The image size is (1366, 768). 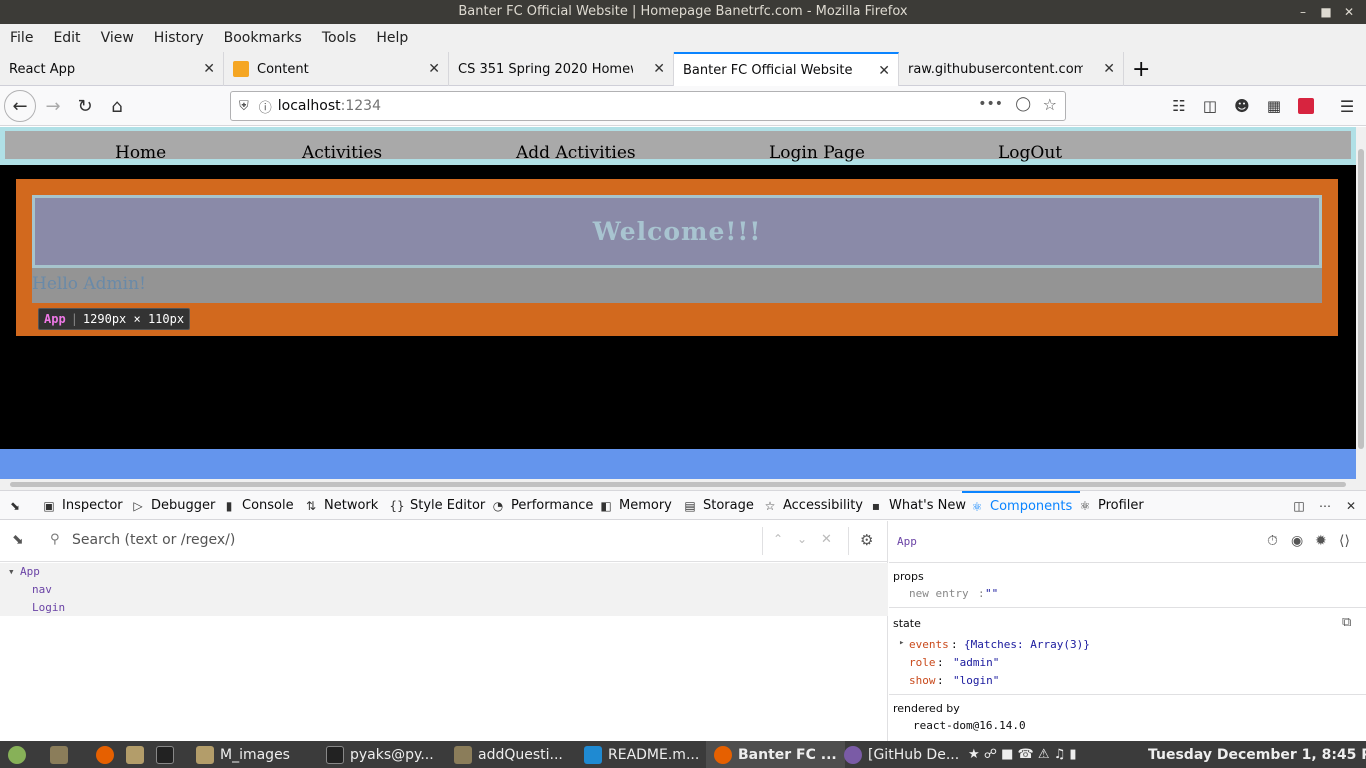 What do you see at coordinates (1027, 644) in the screenshot?
I see `state-value: {Matches: Array(3)}` at bounding box center [1027, 644].